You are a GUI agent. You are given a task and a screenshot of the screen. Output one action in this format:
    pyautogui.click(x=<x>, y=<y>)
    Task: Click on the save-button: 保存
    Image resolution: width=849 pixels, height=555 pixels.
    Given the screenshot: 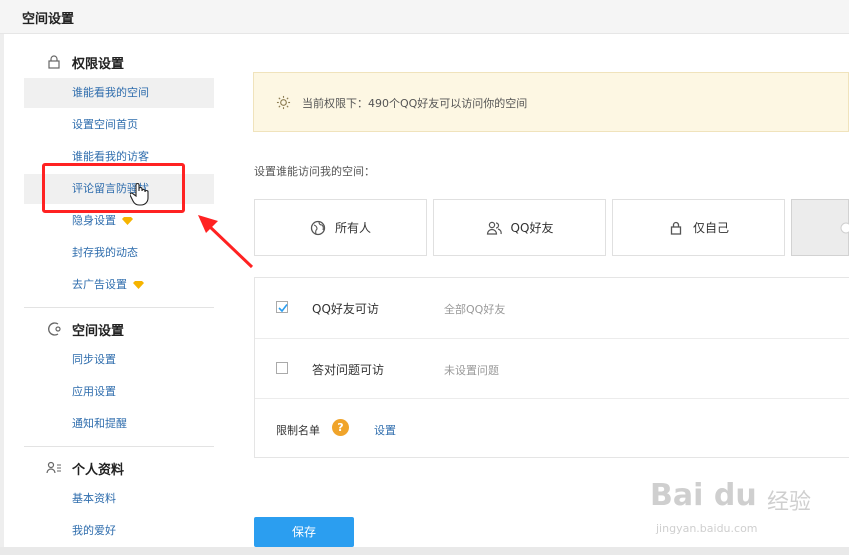 What is the action you would take?
    pyautogui.click(x=304, y=532)
    